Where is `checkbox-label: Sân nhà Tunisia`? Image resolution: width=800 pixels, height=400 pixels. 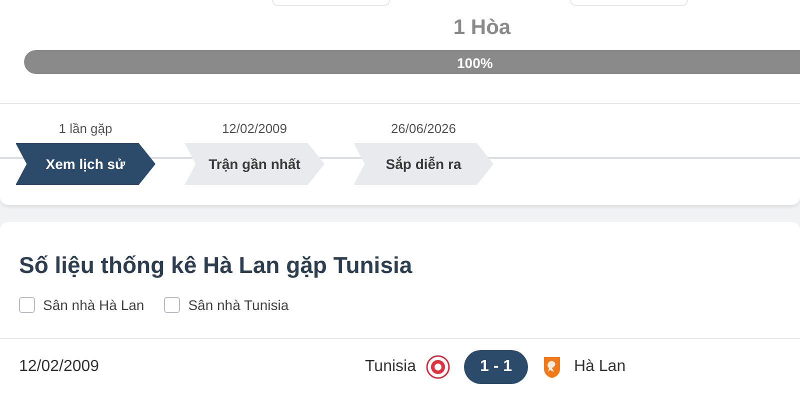
checkbox-label: Sân nhà Tunisia is located at coordinates (238, 305).